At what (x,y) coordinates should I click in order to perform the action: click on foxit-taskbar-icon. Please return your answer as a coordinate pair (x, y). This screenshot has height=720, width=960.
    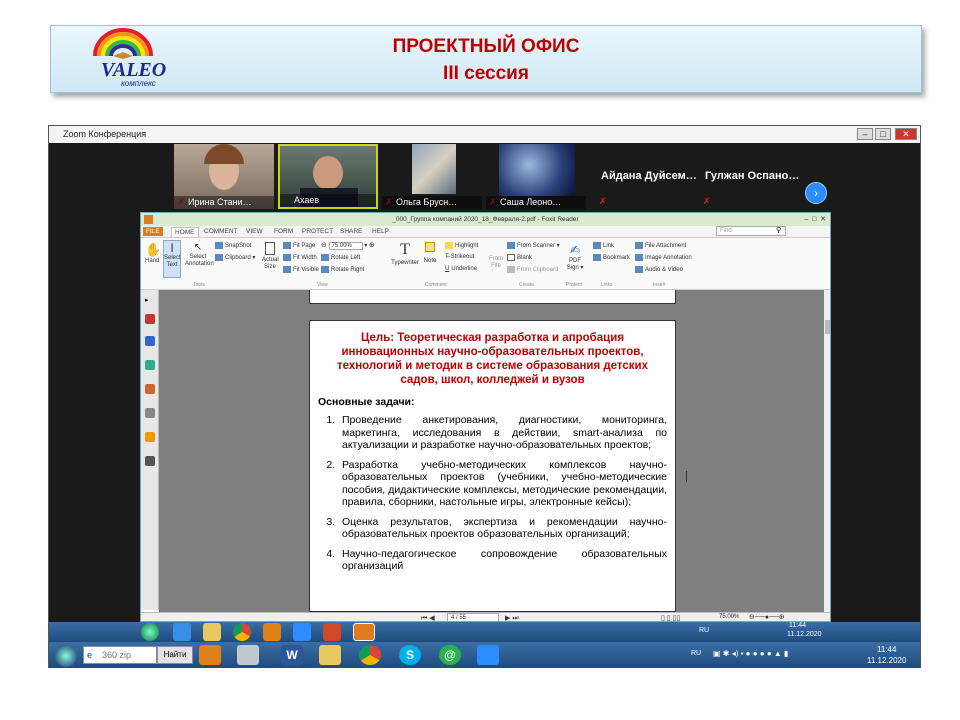
    Looking at the image, I should click on (364, 632).